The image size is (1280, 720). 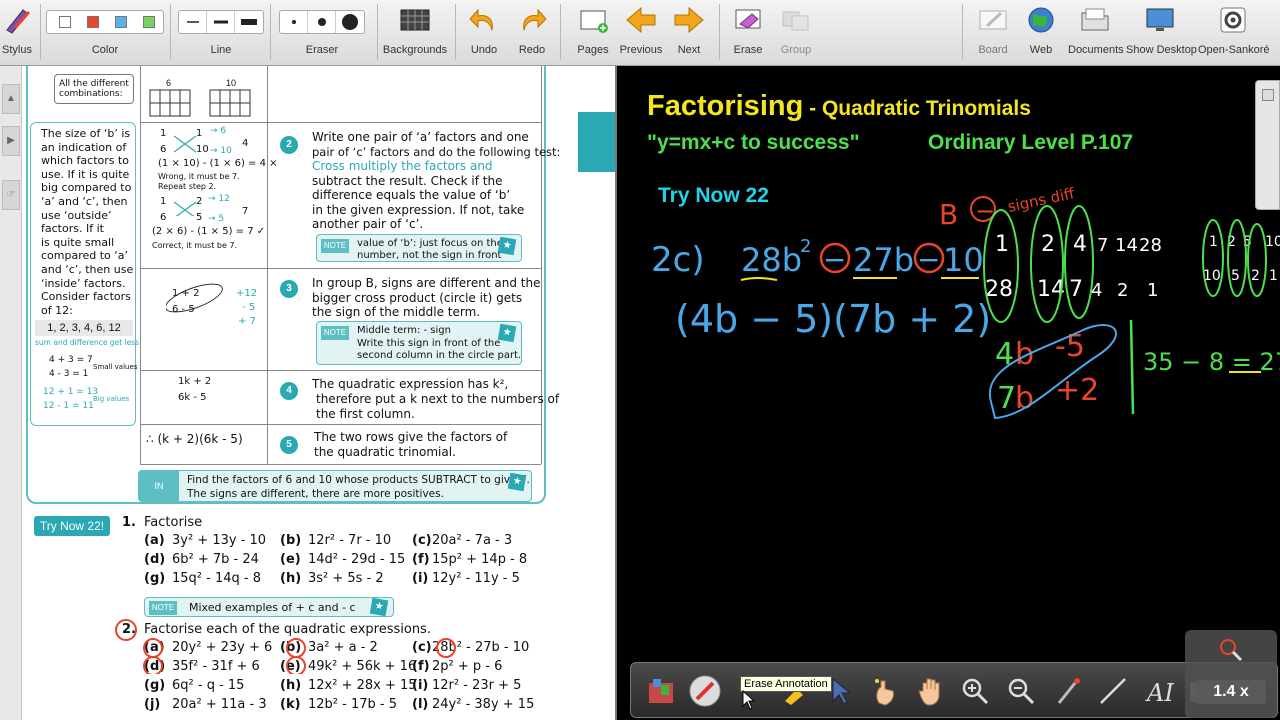 I want to click on line-tool: Line, so click(x=221, y=33).